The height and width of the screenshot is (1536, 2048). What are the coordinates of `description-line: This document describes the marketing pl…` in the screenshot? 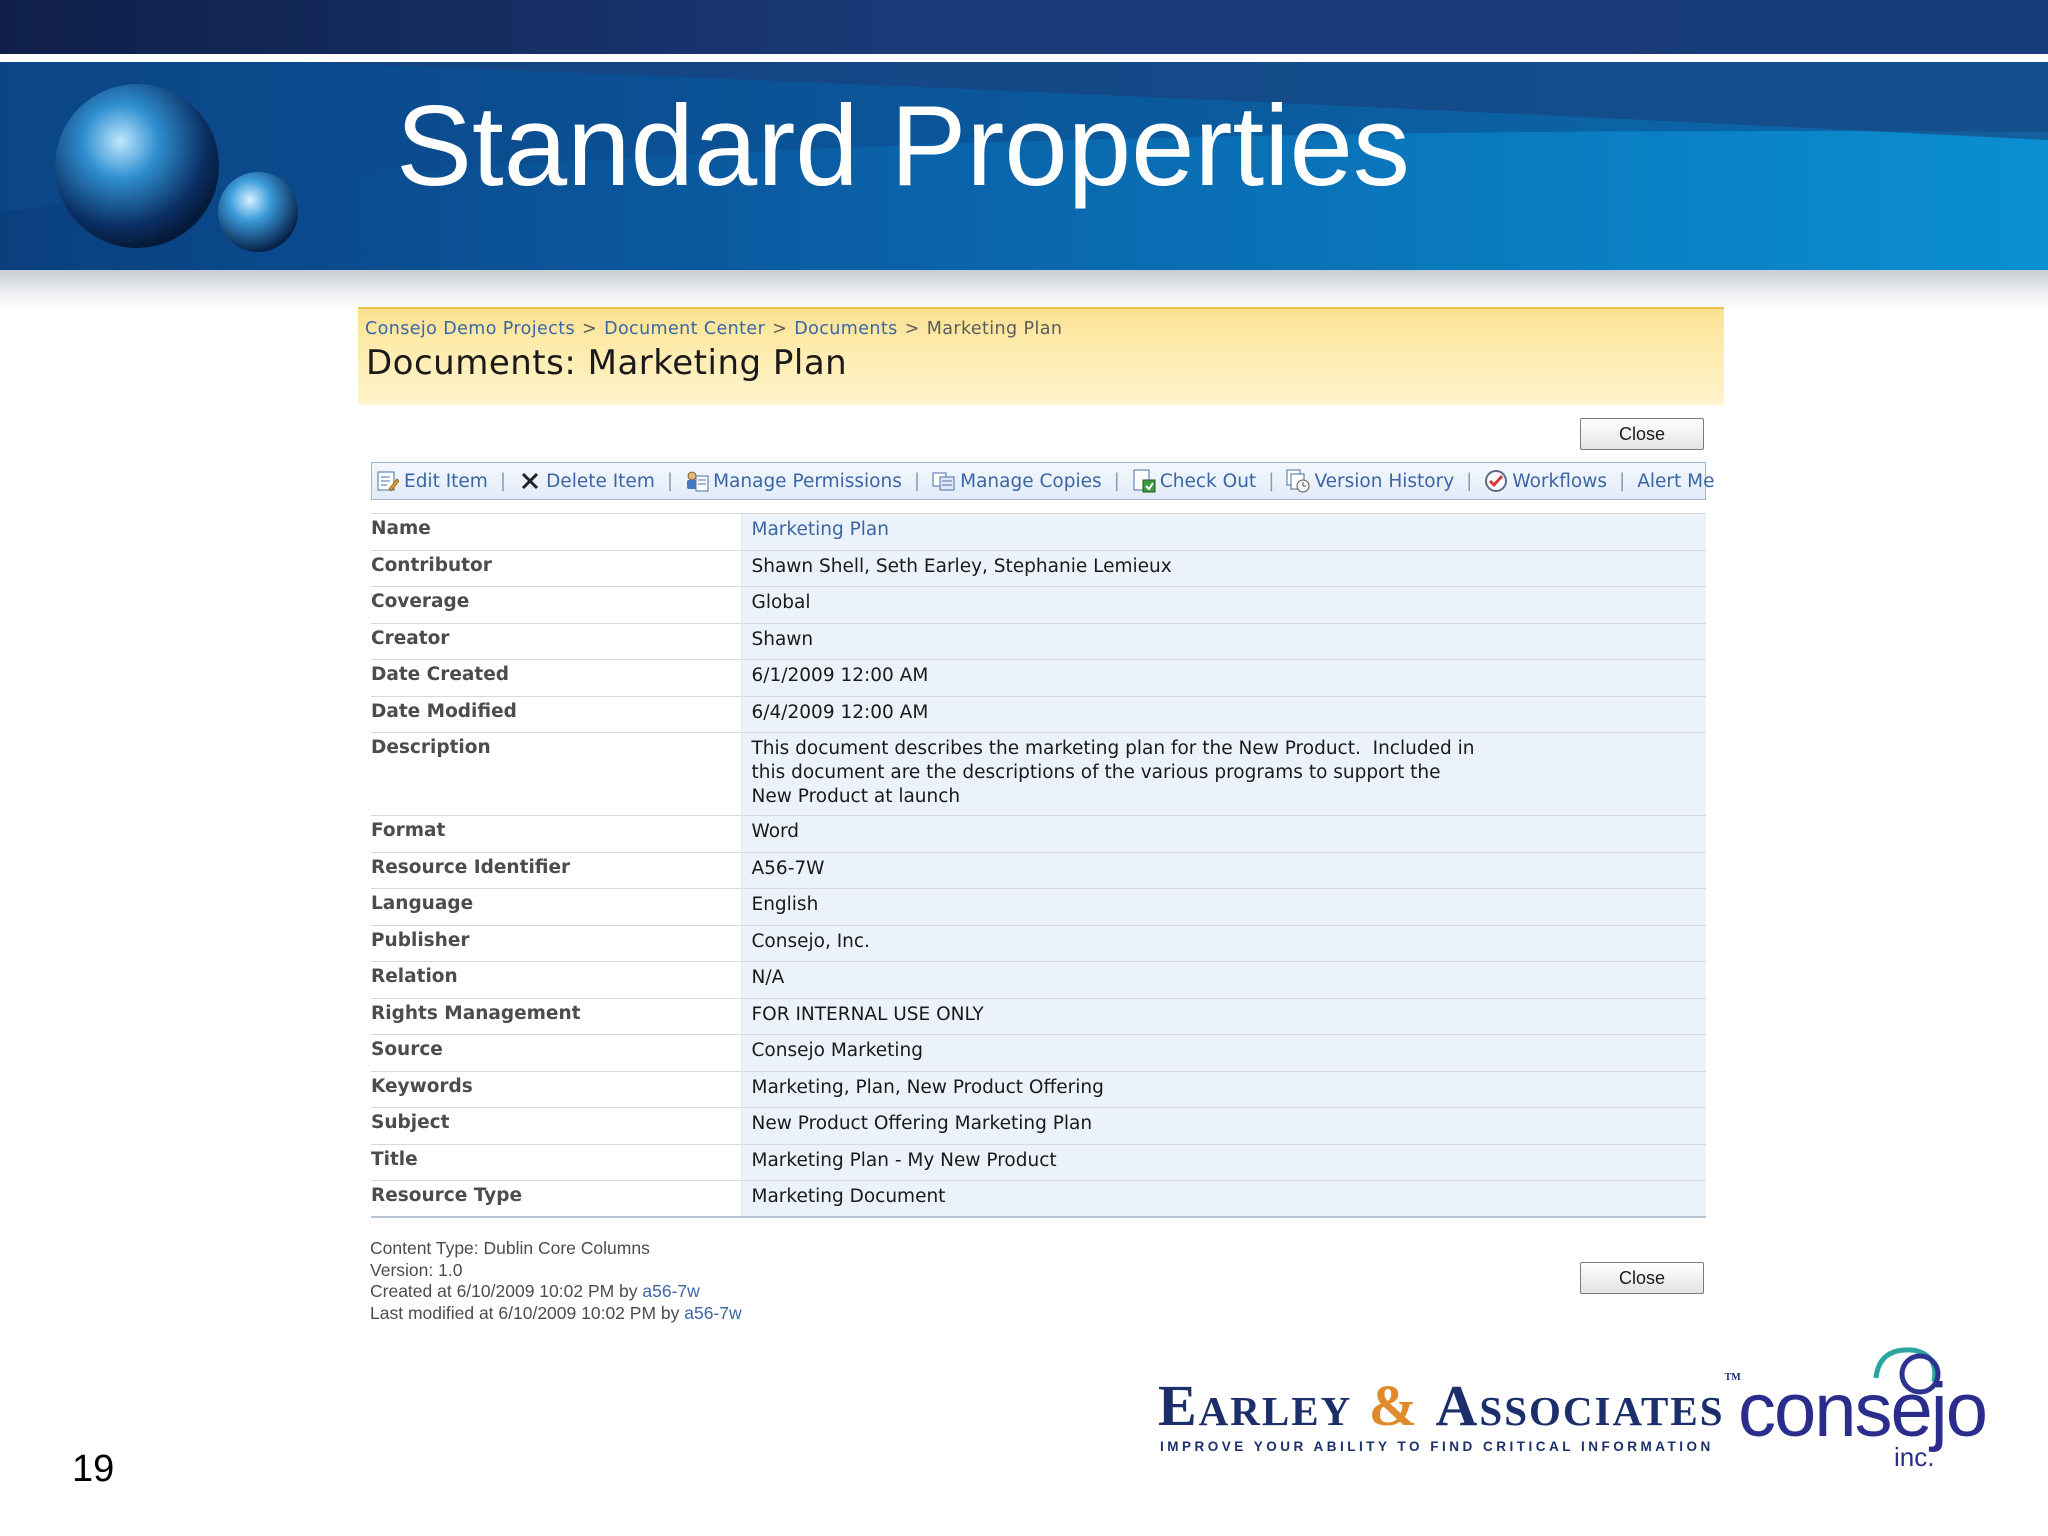 It's located at (1113, 748).